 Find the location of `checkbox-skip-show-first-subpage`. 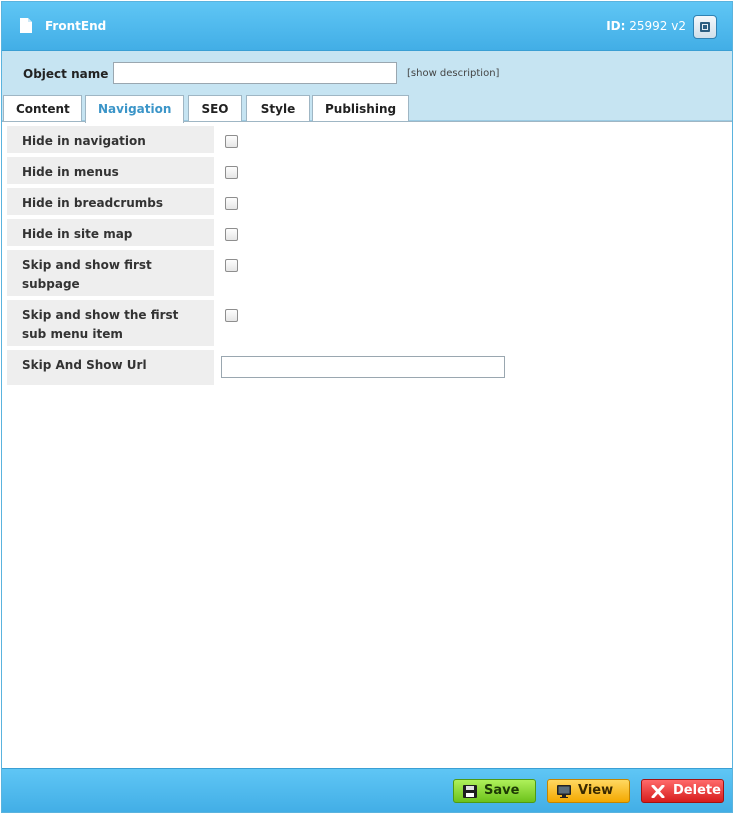

checkbox-skip-show-first-subpage is located at coordinates (231, 265).